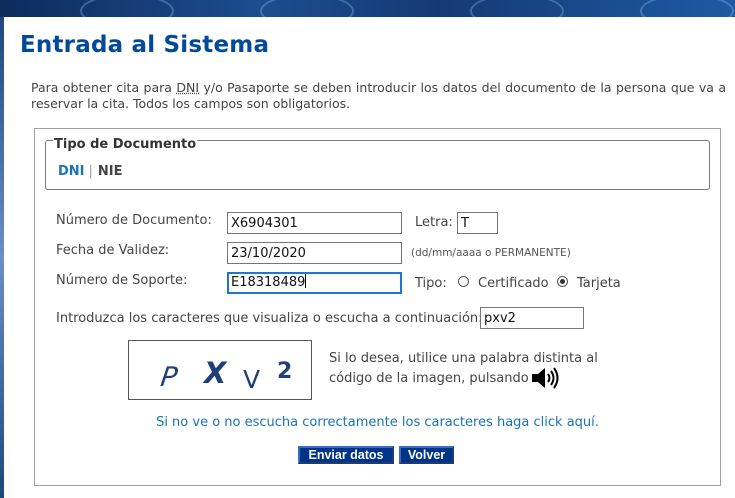  What do you see at coordinates (314, 253) in the screenshot?
I see `validity-date-input` at bounding box center [314, 253].